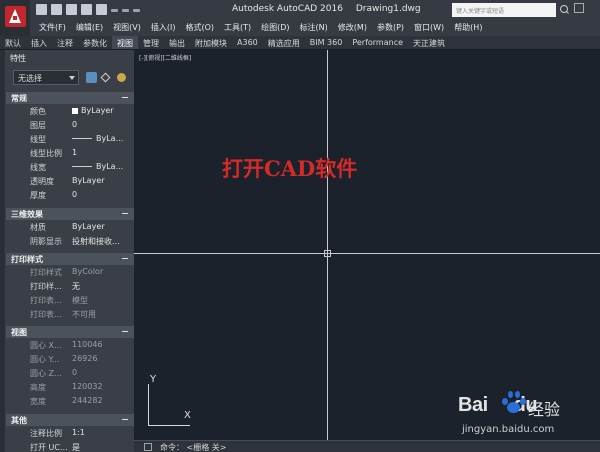 The image size is (600, 452). Describe the element at coordinates (70, 98) in the screenshot. I see `section-header-general: 常规` at that location.